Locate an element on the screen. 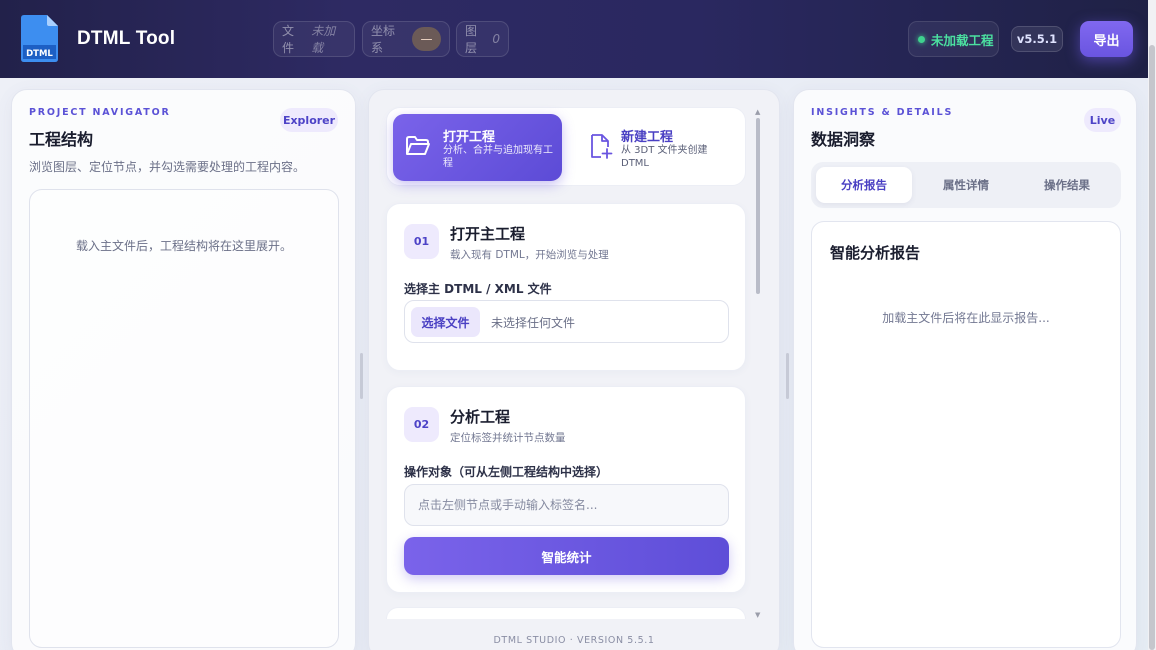  file-value: 未加载 is located at coordinates (323, 39).